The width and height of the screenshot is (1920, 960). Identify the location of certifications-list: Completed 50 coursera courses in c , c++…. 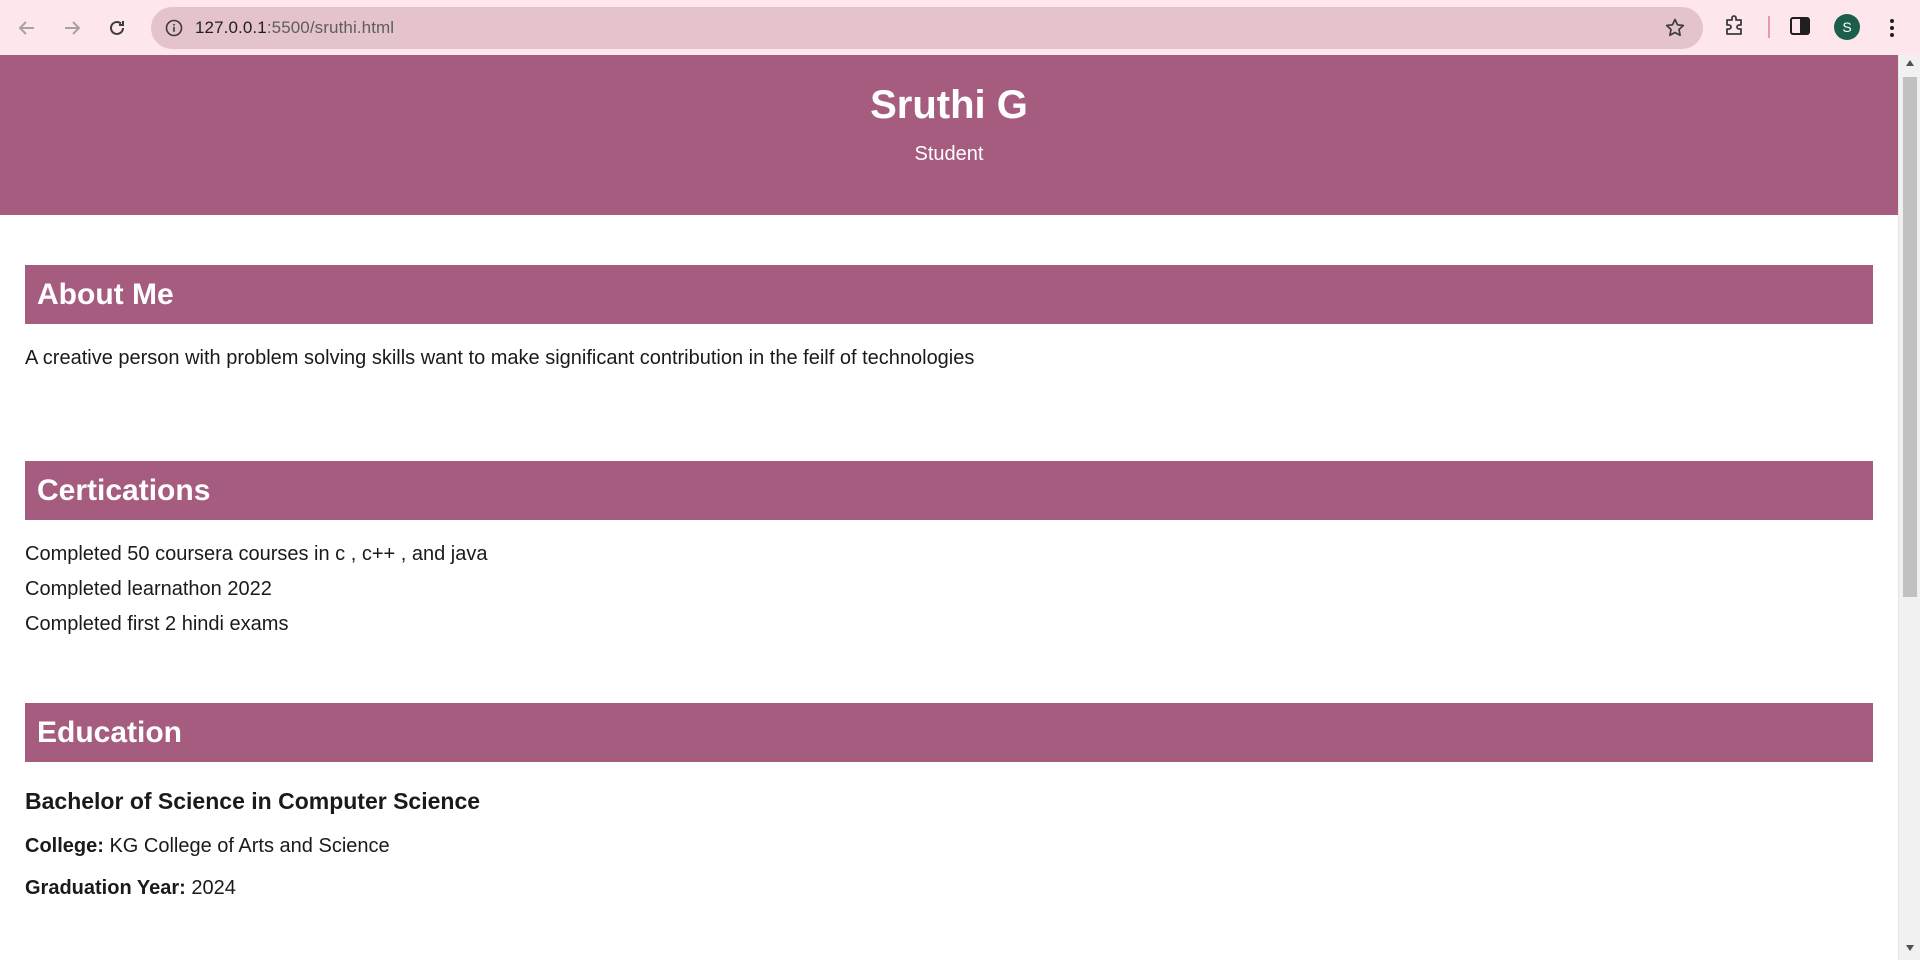
(949, 589).